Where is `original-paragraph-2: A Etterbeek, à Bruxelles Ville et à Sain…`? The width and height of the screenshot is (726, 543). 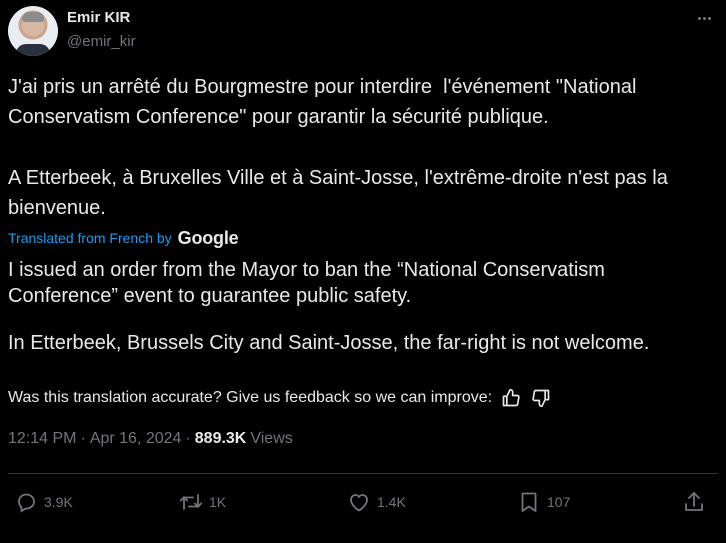 original-paragraph-2: A Etterbeek, à Bruxelles Ville et à Sain… is located at coordinates (341, 193).